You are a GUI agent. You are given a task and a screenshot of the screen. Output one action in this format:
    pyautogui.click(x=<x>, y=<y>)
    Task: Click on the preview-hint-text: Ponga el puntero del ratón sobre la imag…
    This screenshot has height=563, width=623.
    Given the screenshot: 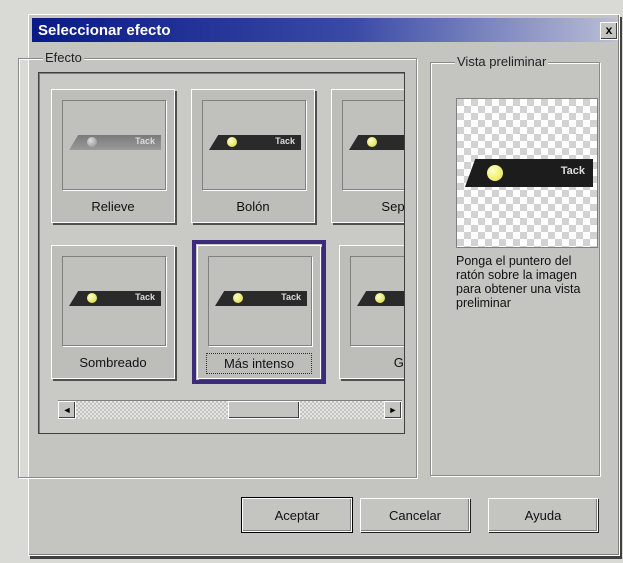 What is the action you would take?
    pyautogui.click(x=518, y=282)
    